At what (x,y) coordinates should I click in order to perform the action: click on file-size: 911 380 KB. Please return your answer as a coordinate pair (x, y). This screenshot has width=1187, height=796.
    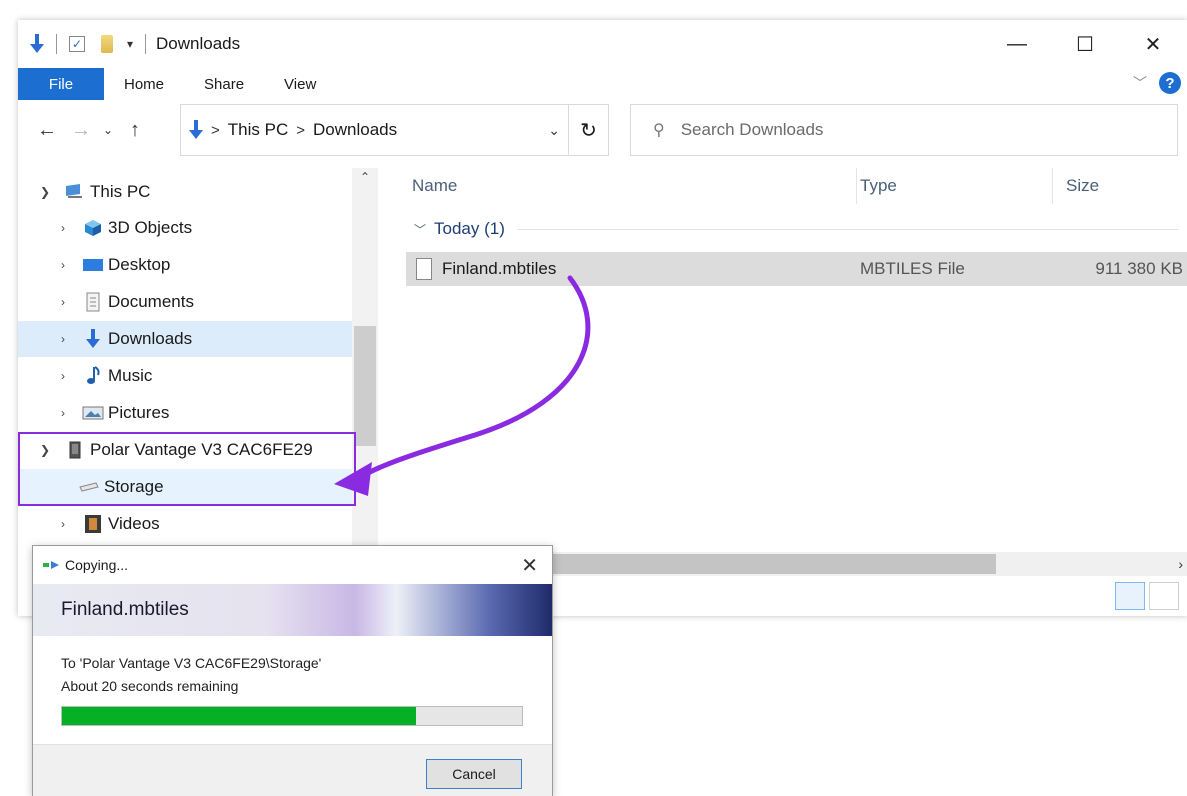
    Looking at the image, I should click on (1139, 268).